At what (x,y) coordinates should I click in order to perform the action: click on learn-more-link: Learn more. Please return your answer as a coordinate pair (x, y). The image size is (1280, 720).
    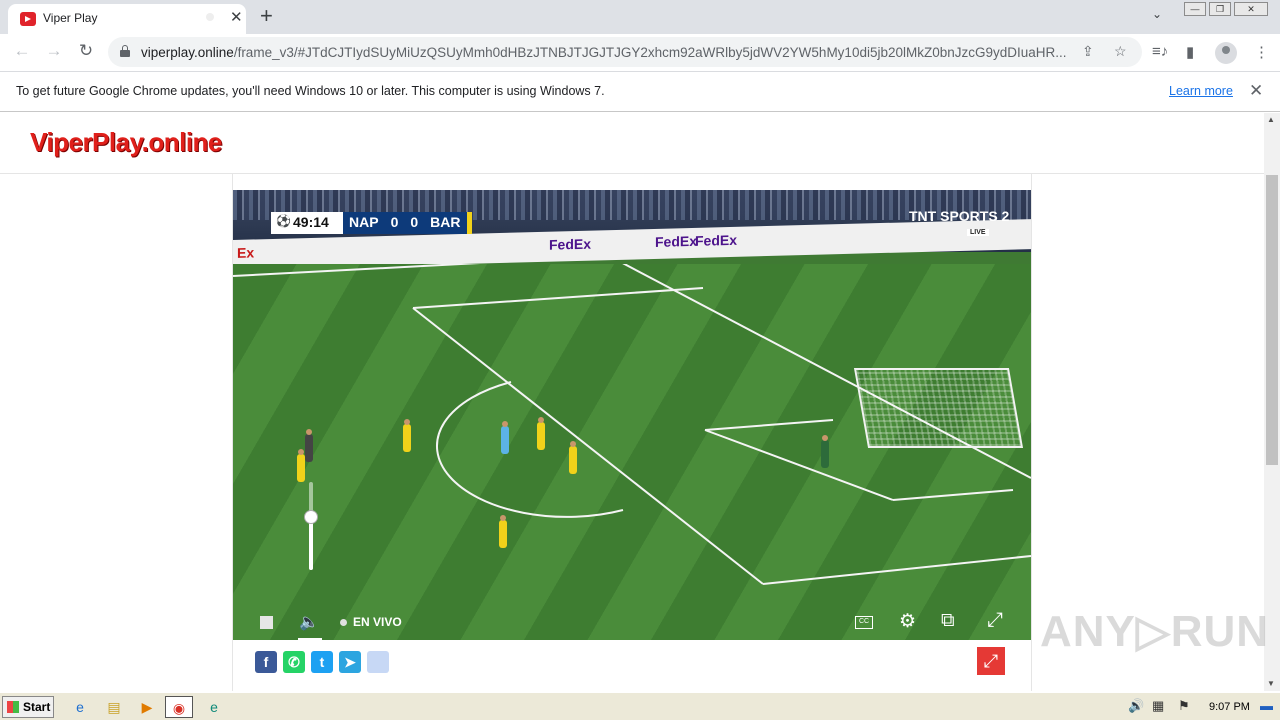
    Looking at the image, I should click on (1201, 91).